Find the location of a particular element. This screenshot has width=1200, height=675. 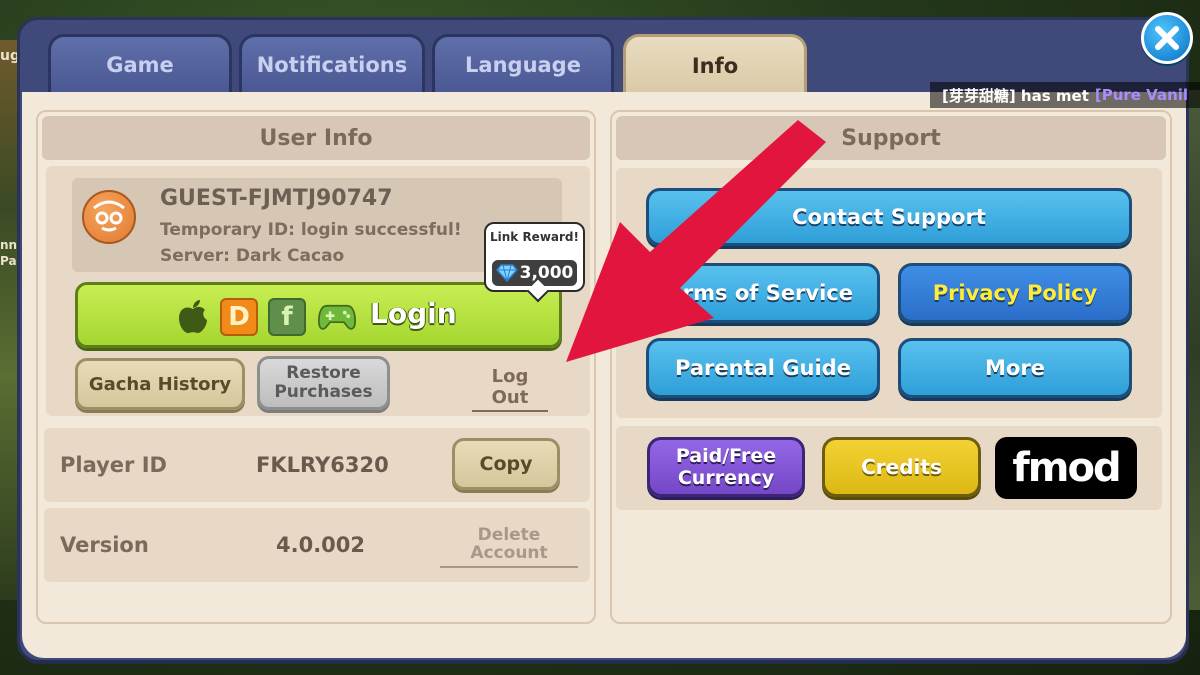

avatar is located at coordinates (109, 217).